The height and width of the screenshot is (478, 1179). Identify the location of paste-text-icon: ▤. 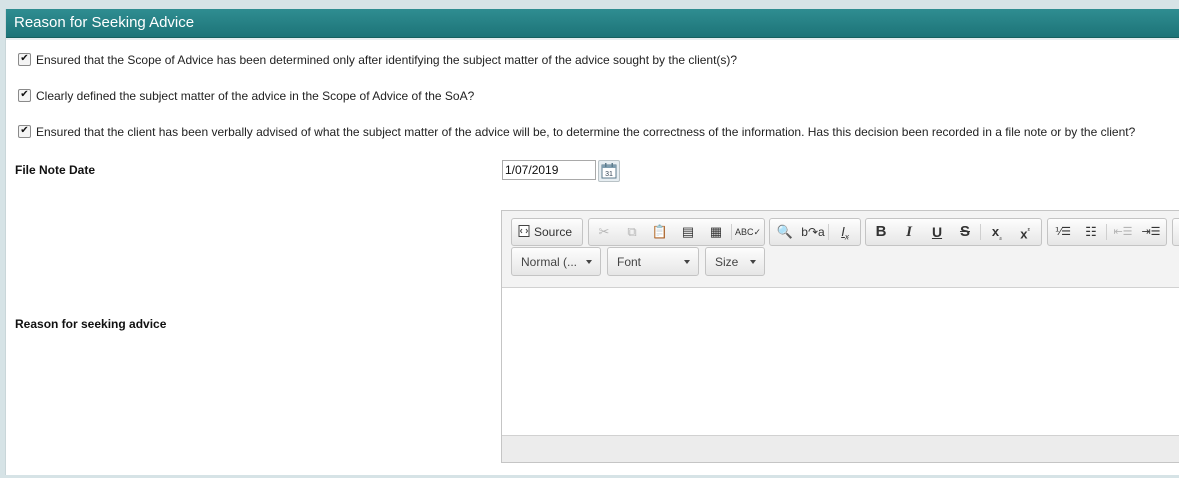
(688, 232).